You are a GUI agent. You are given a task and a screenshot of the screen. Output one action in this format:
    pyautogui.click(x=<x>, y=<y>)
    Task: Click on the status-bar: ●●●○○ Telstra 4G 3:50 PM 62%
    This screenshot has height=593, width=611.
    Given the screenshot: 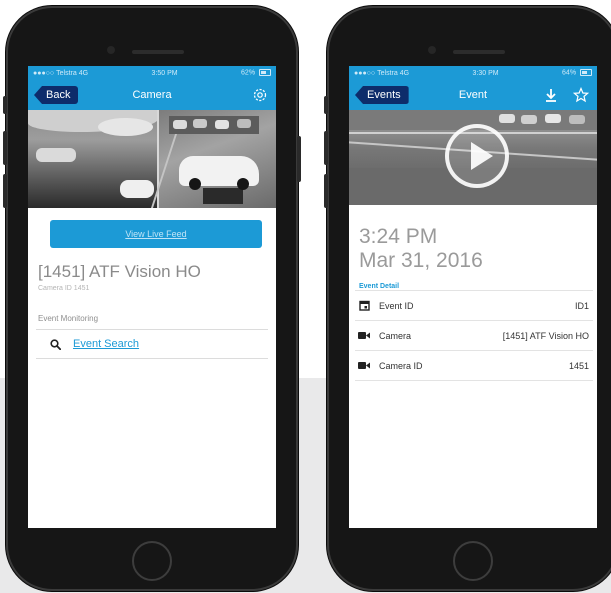 What is the action you would take?
    pyautogui.click(x=152, y=73)
    